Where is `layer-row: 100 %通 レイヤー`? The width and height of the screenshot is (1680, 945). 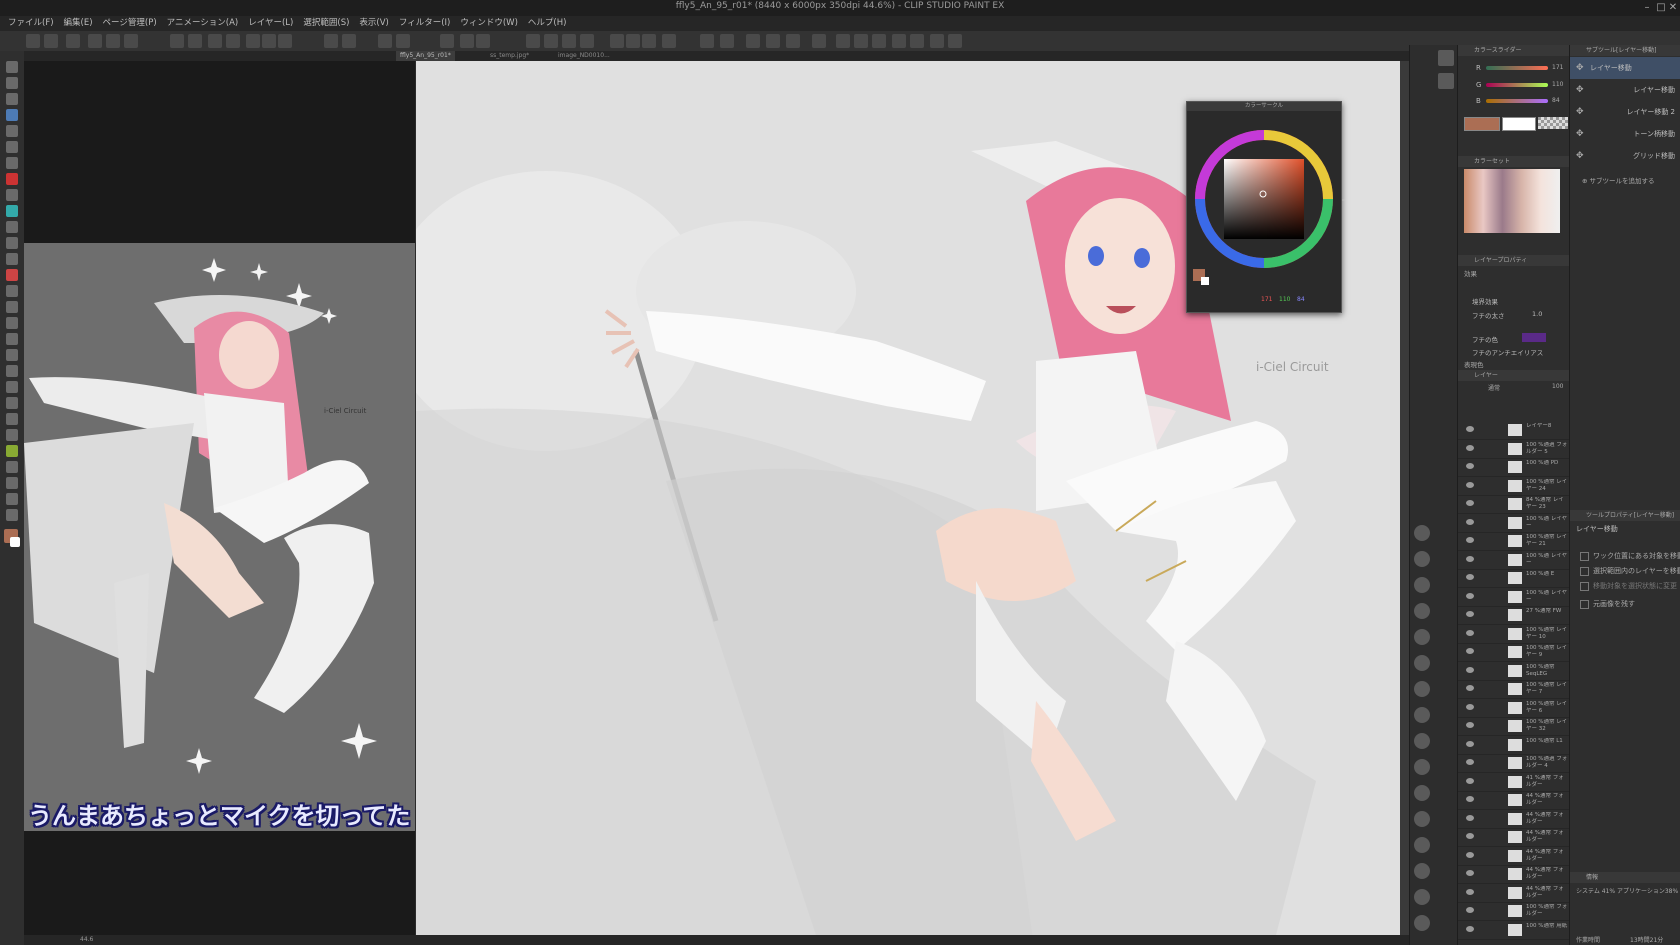
layer-row: 100 %通 レイヤー is located at coordinates (1514, 597).